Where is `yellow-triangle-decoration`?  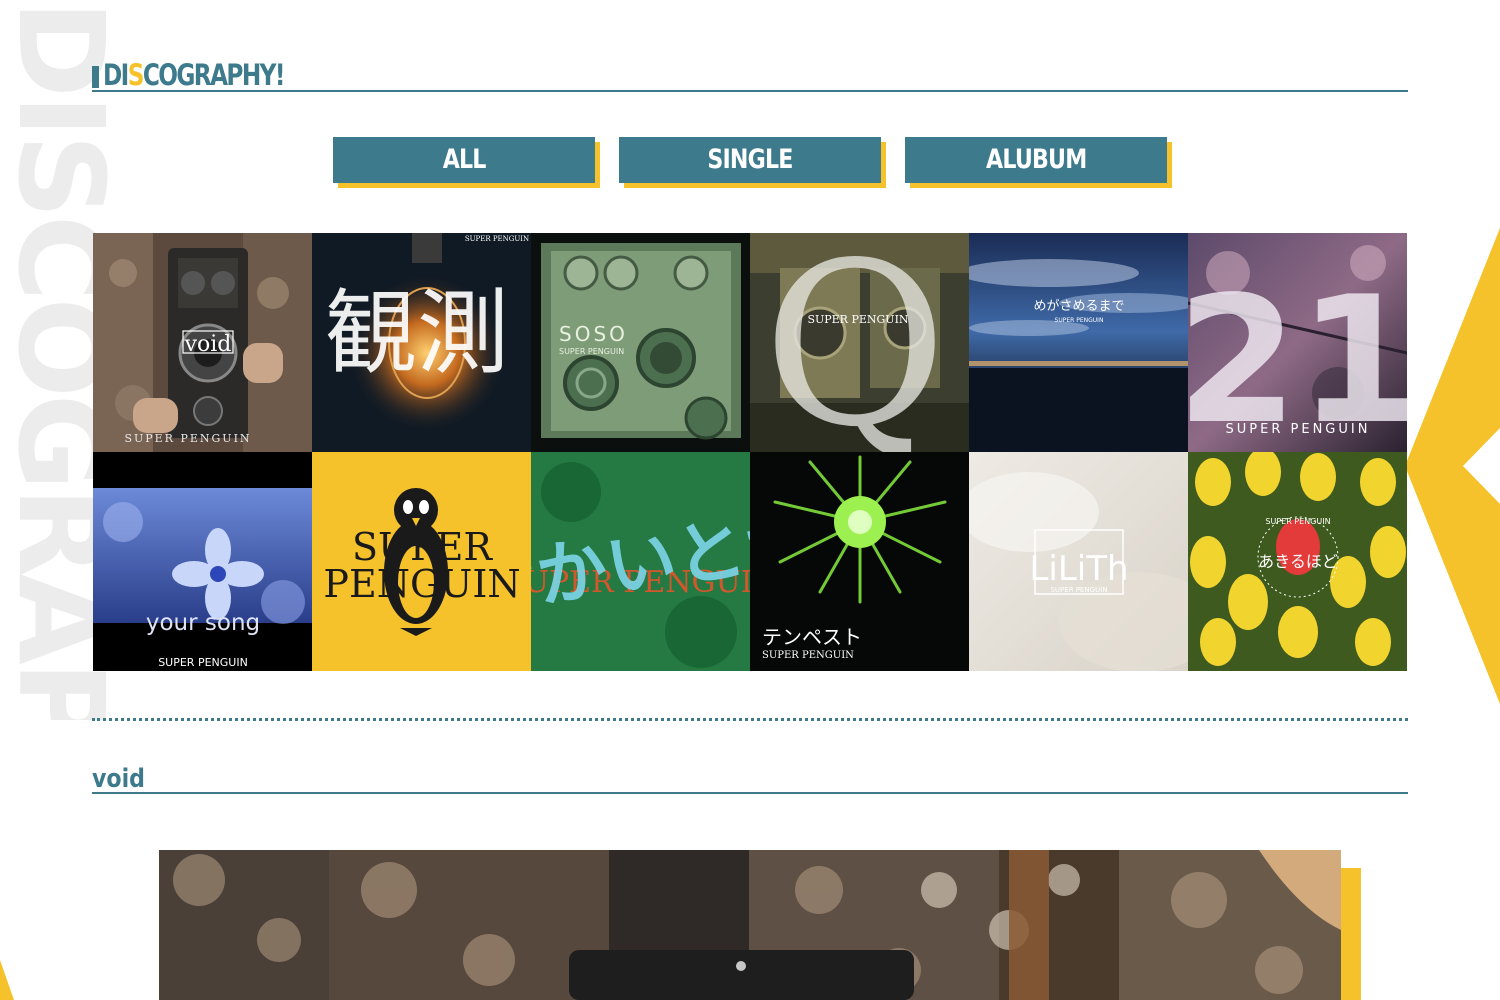 yellow-triangle-decoration is located at coordinates (1452, 466).